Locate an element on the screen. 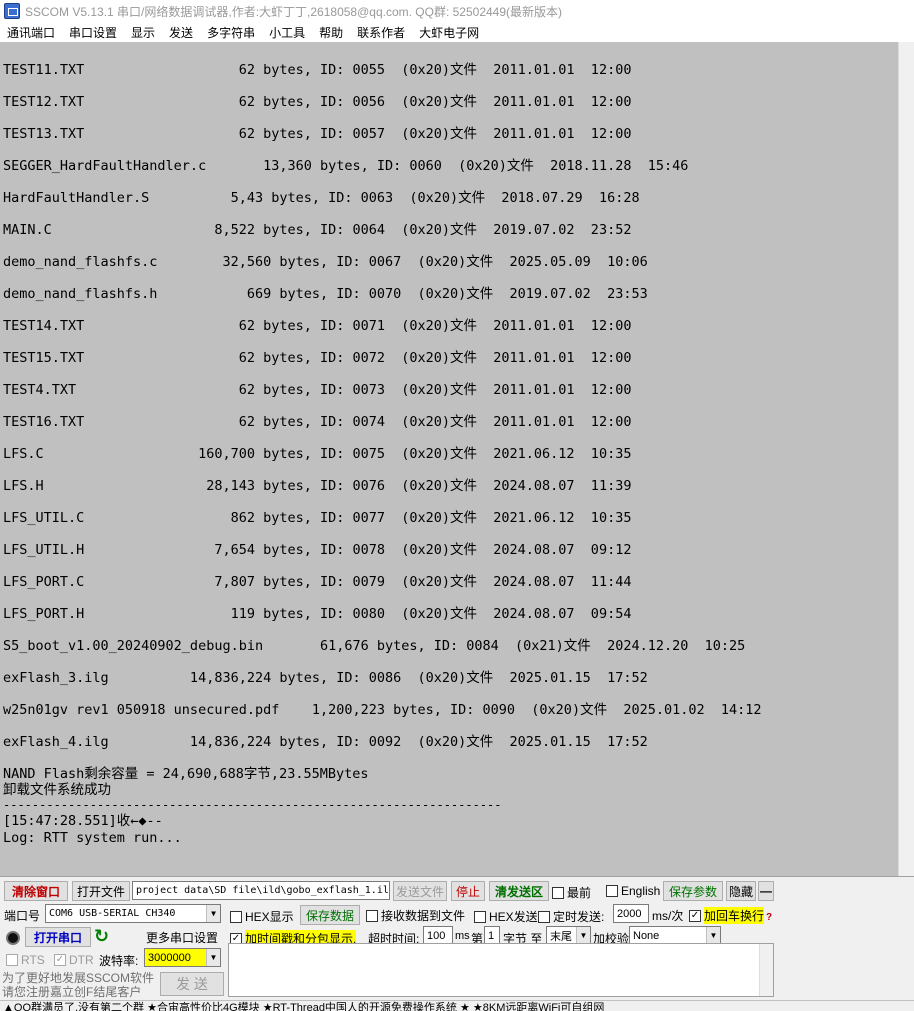 Image resolution: width=914 pixels, height=1011 pixels. promo-line-2: 请您注册嘉立创F结尾客户 is located at coordinates (72, 992).